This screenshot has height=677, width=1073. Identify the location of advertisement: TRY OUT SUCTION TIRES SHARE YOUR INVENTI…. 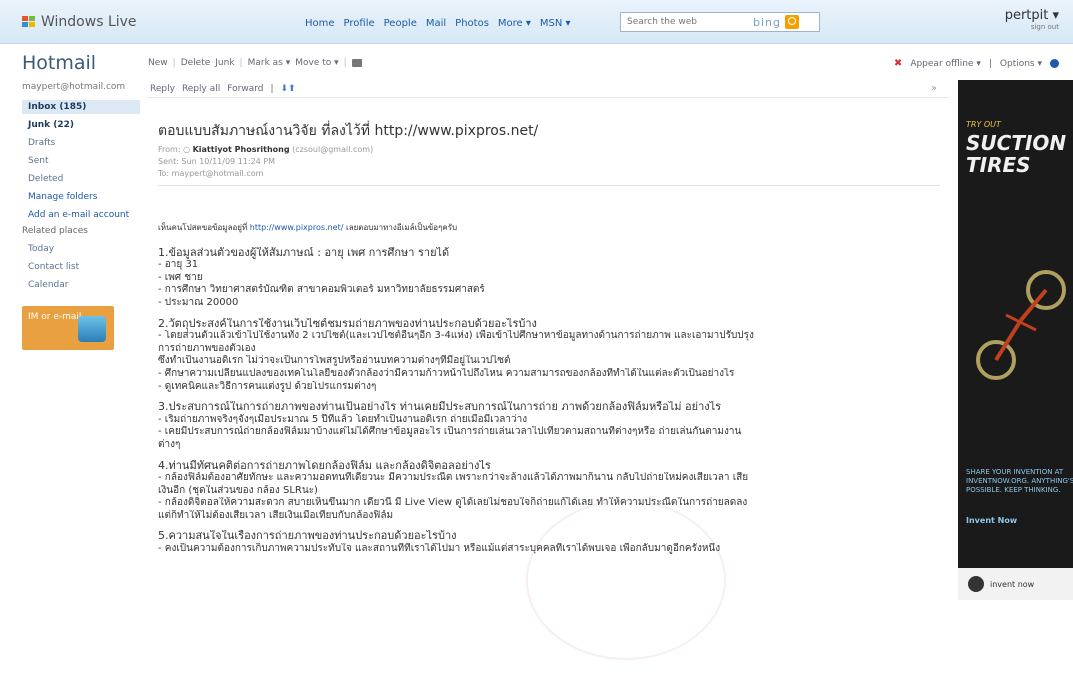
(1015, 340).